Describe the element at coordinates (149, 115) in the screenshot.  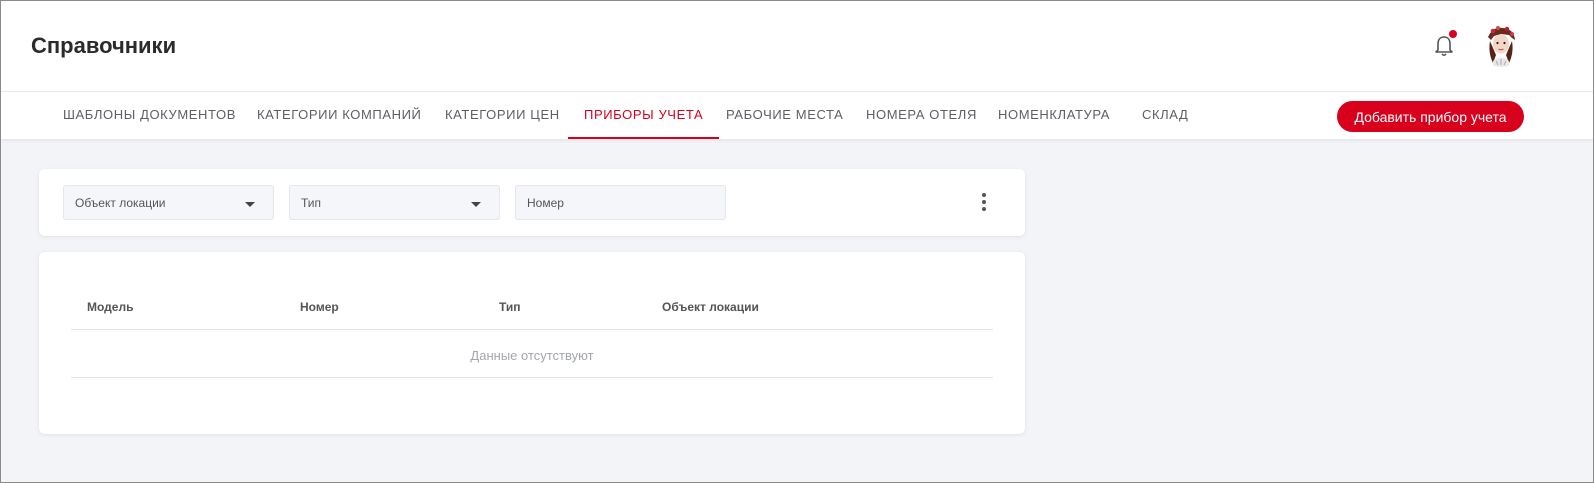
I see `tab-document-templates: ШАБЛОНЫ ДОКУМЕНТОВ` at that location.